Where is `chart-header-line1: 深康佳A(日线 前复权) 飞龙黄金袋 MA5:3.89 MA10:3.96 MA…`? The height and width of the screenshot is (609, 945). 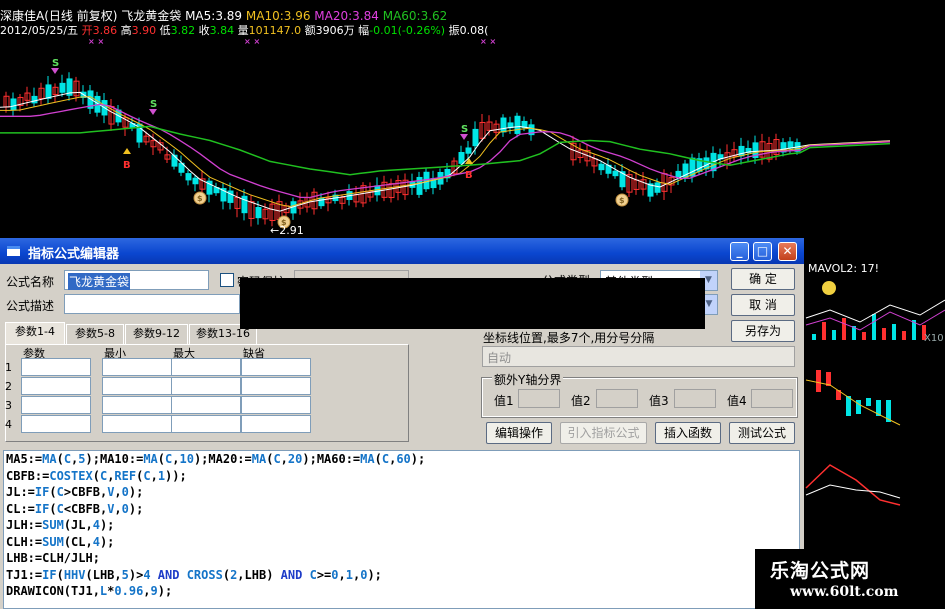
chart-header-line1: 深康佳A(日线 前复权) 飞龙黄金袋 MA5:3.89 MA10:3.96 MA… is located at coordinates (223, 16).